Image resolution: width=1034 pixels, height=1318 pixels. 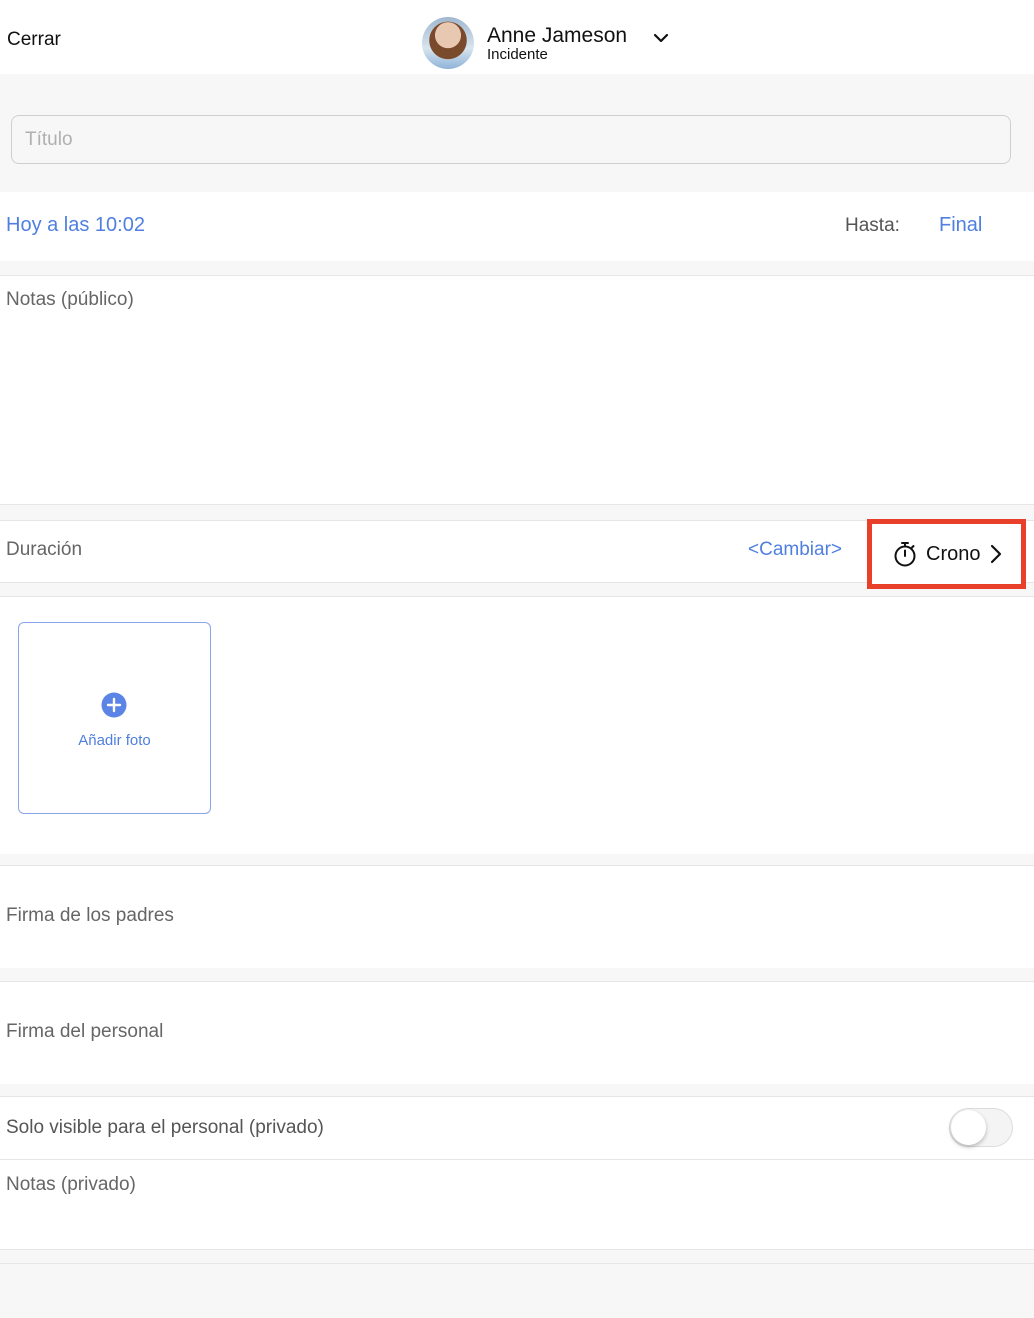 What do you see at coordinates (114, 705) in the screenshot?
I see `plus-circle-icon` at bounding box center [114, 705].